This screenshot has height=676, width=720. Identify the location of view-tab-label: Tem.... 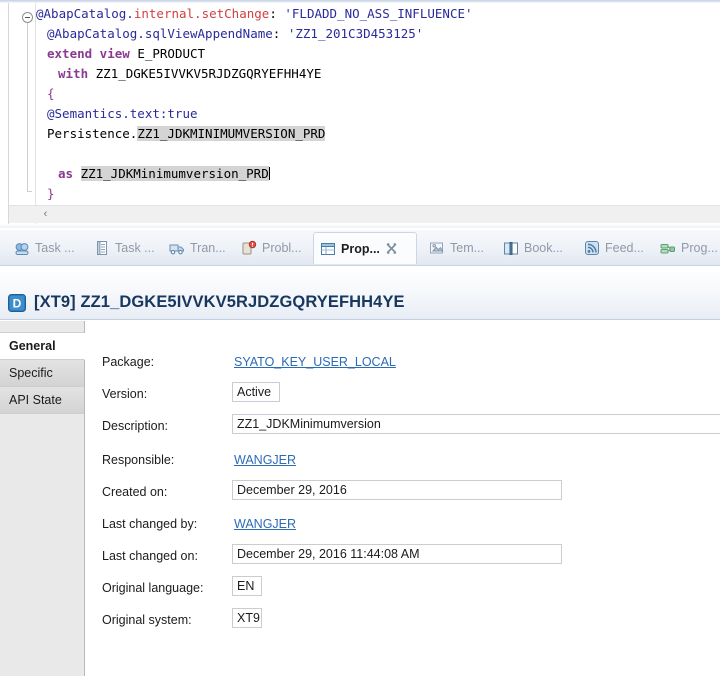
(467, 248).